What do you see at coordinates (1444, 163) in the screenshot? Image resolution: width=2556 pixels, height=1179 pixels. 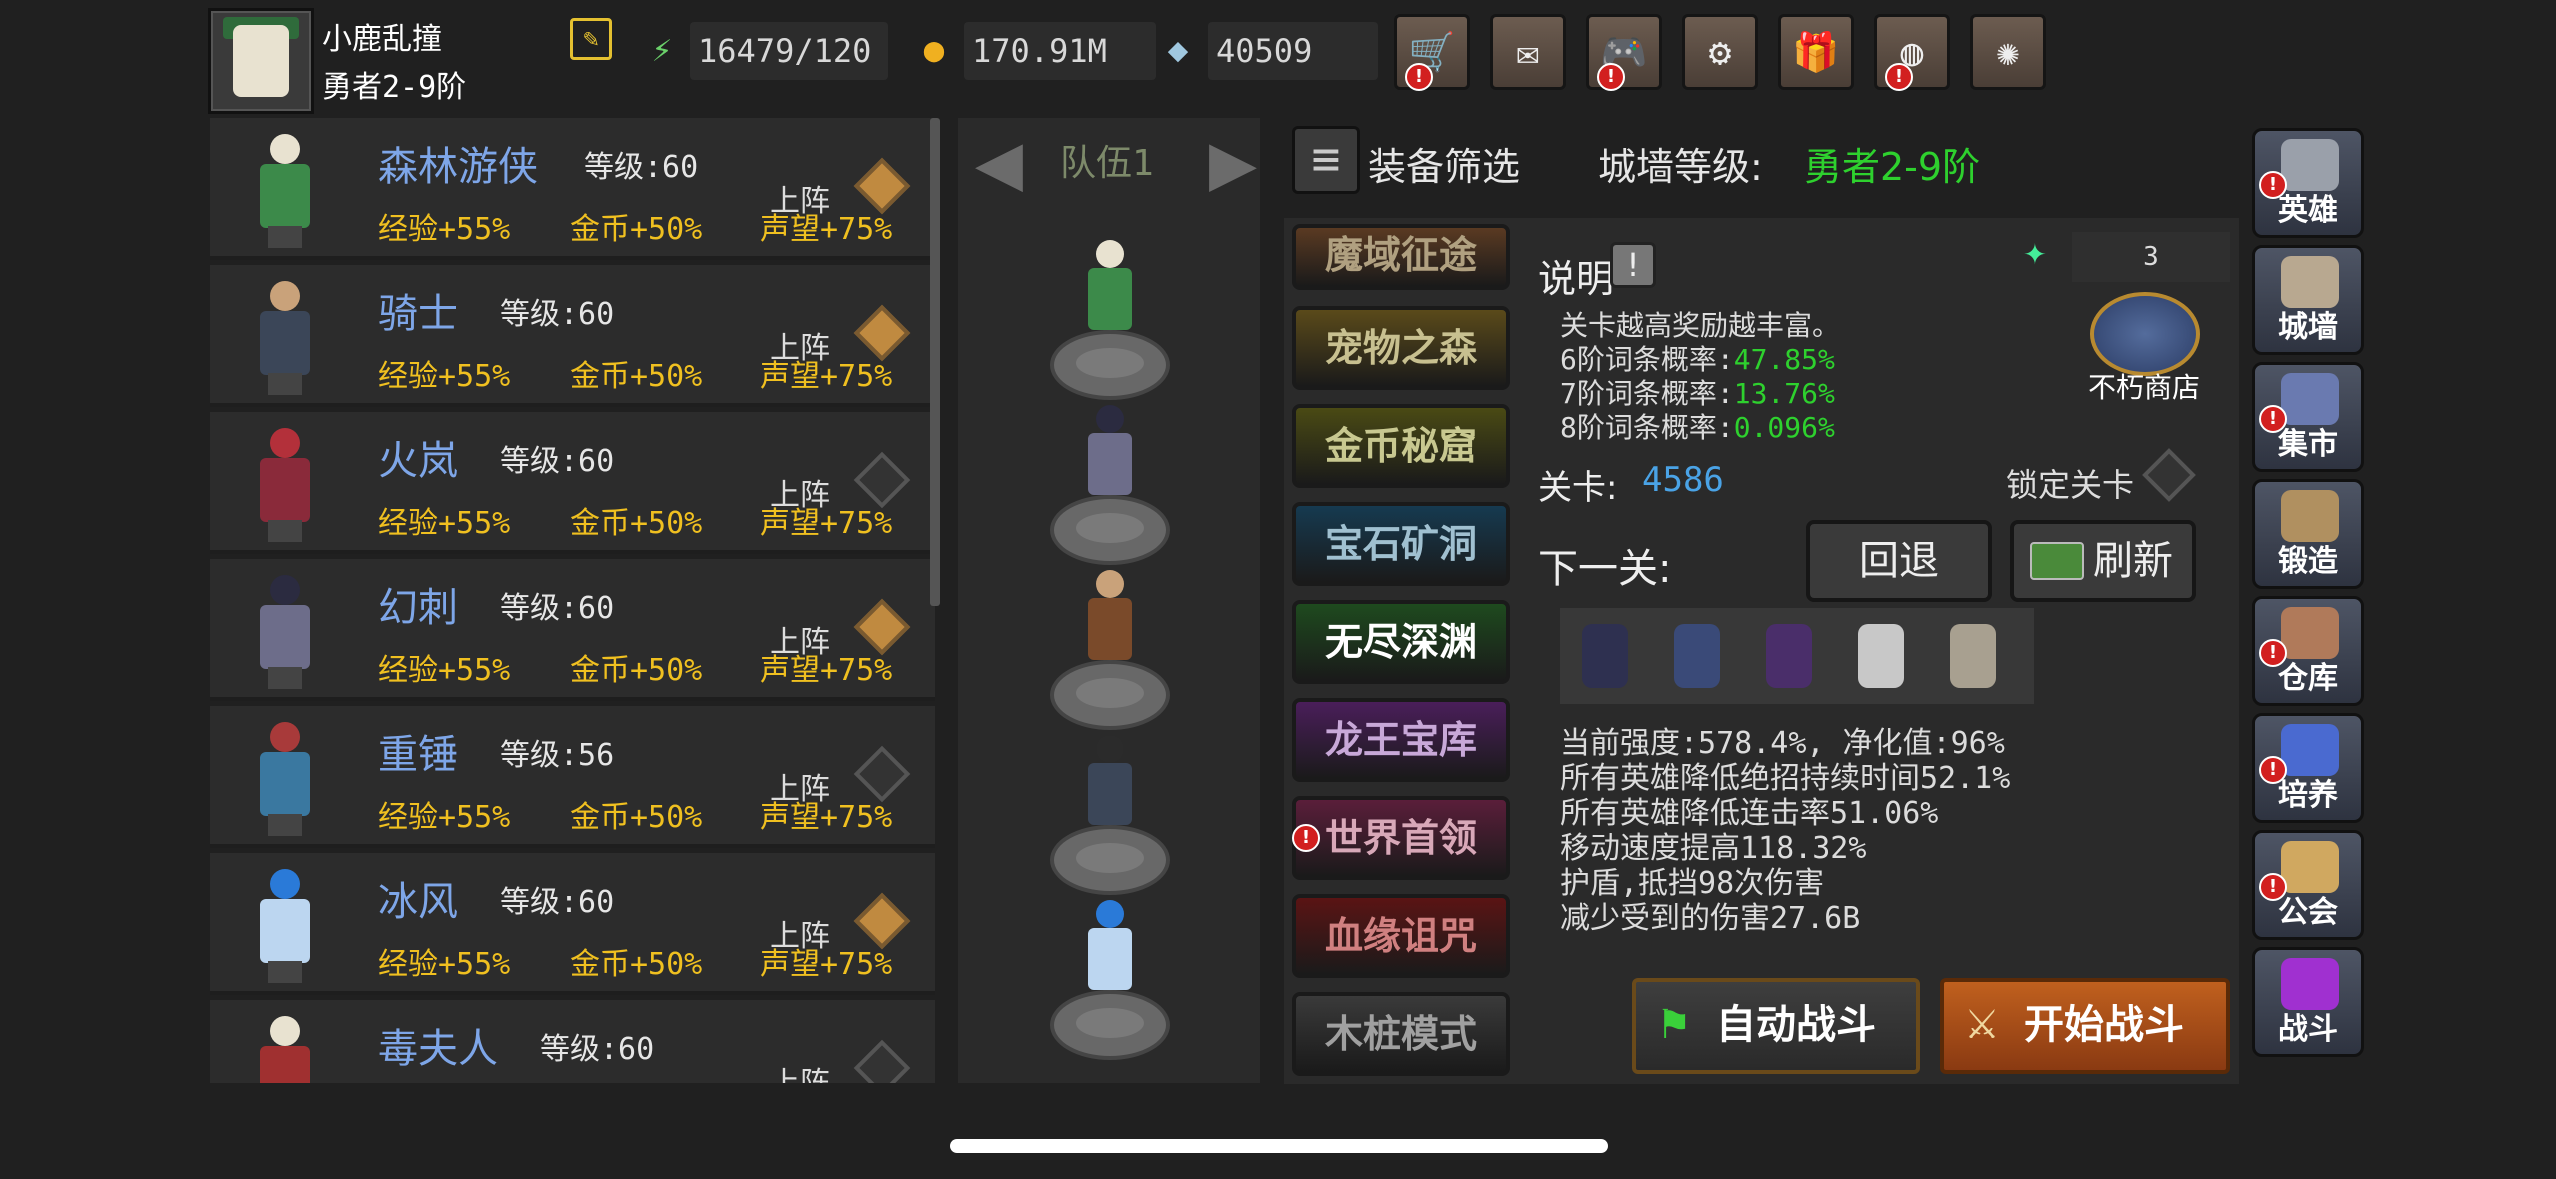 I see `equipment-filter-label: 装备筛选` at bounding box center [1444, 163].